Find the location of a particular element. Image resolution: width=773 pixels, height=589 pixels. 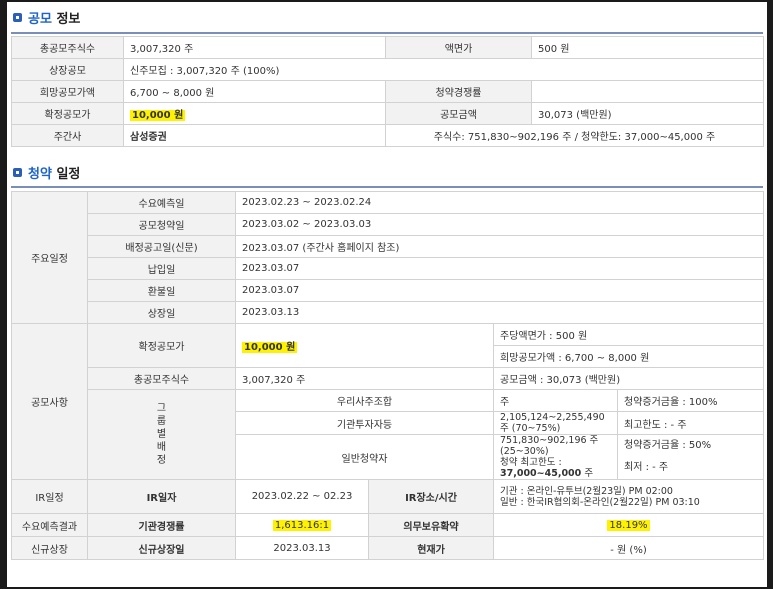

table-cell: 1,613.16:1 is located at coordinates (302, 525).